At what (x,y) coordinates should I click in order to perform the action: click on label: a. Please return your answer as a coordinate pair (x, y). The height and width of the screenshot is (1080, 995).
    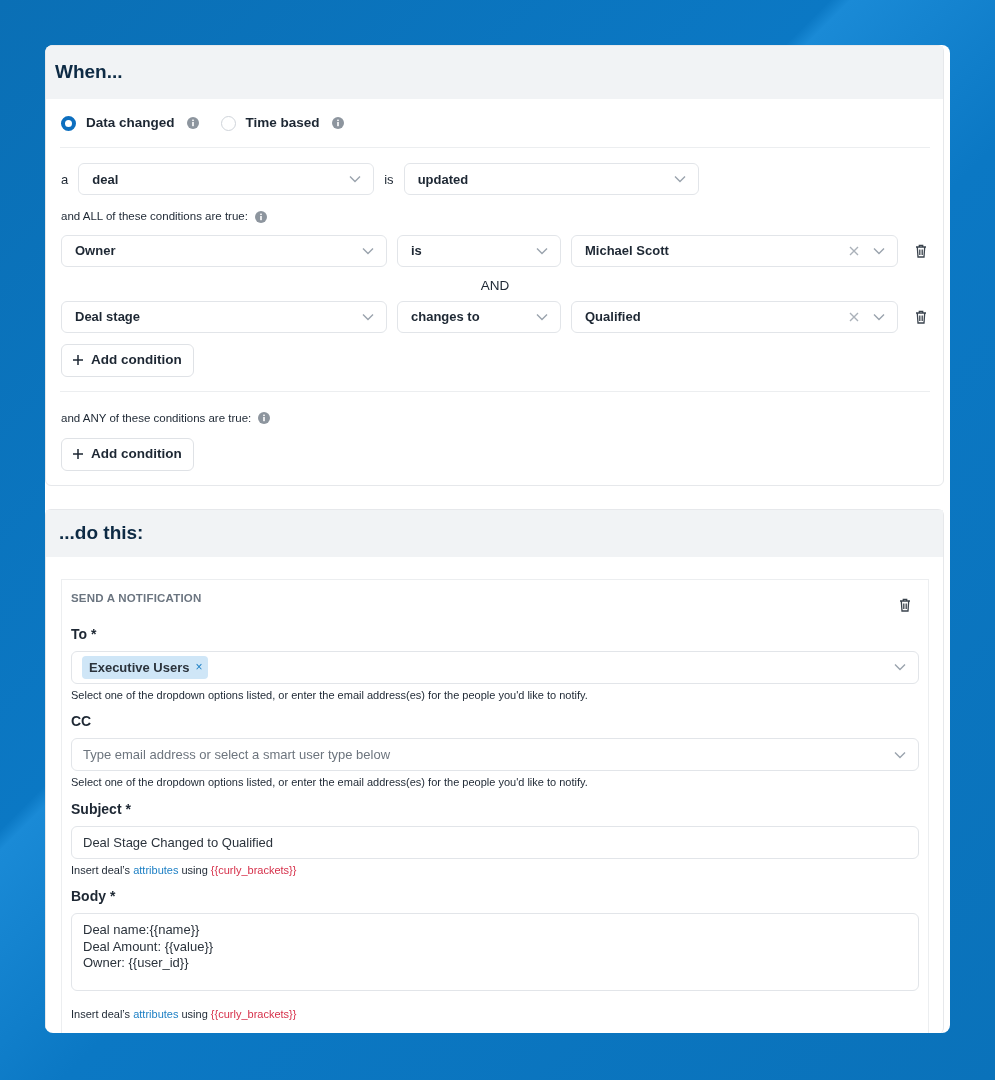
    Looking at the image, I should click on (65, 179).